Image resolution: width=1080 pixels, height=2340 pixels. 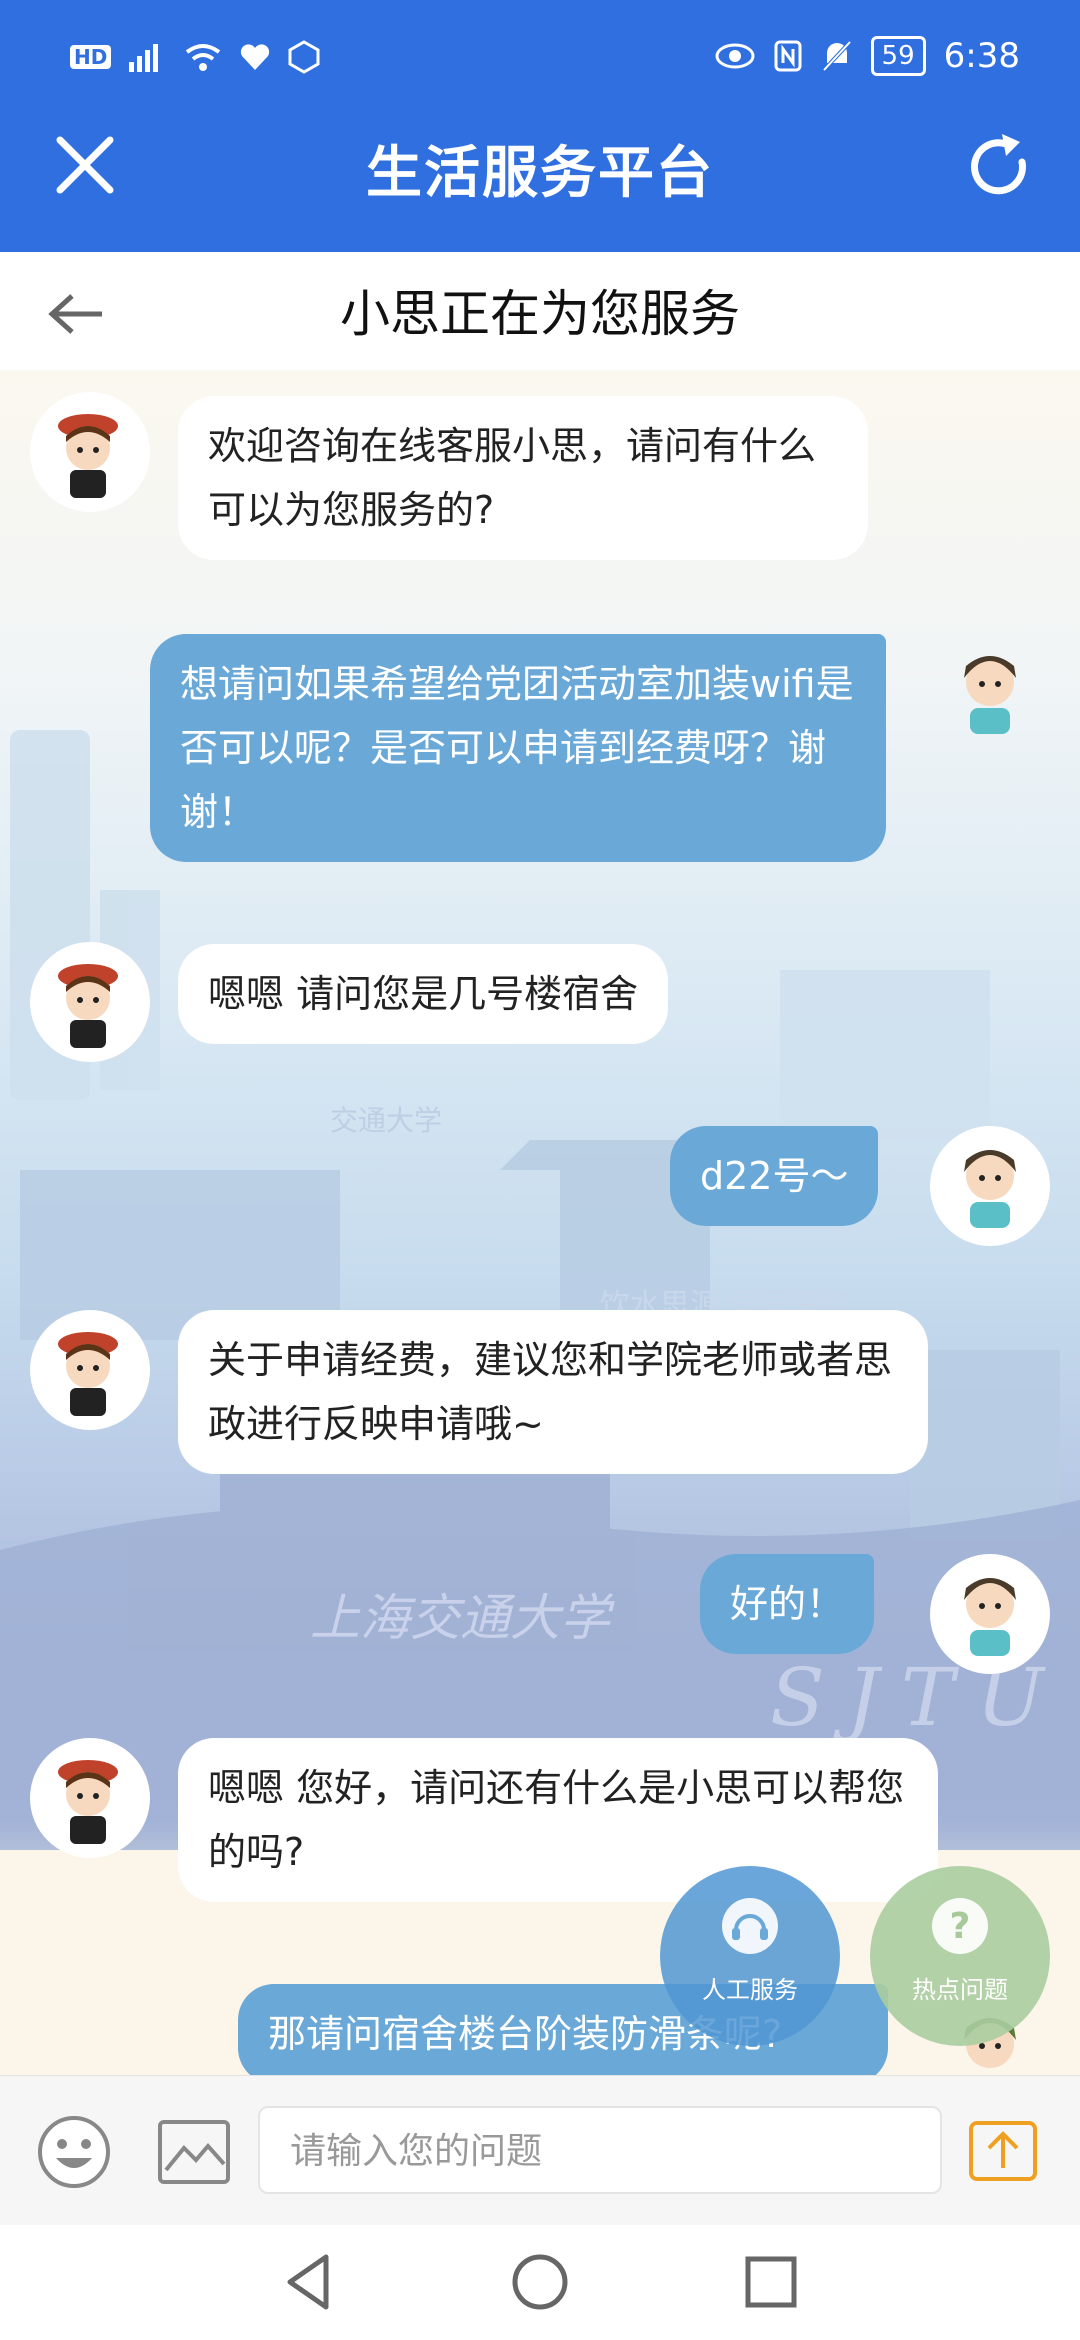 I want to click on question-input: 请输入您的问题, so click(x=600, y=2150).